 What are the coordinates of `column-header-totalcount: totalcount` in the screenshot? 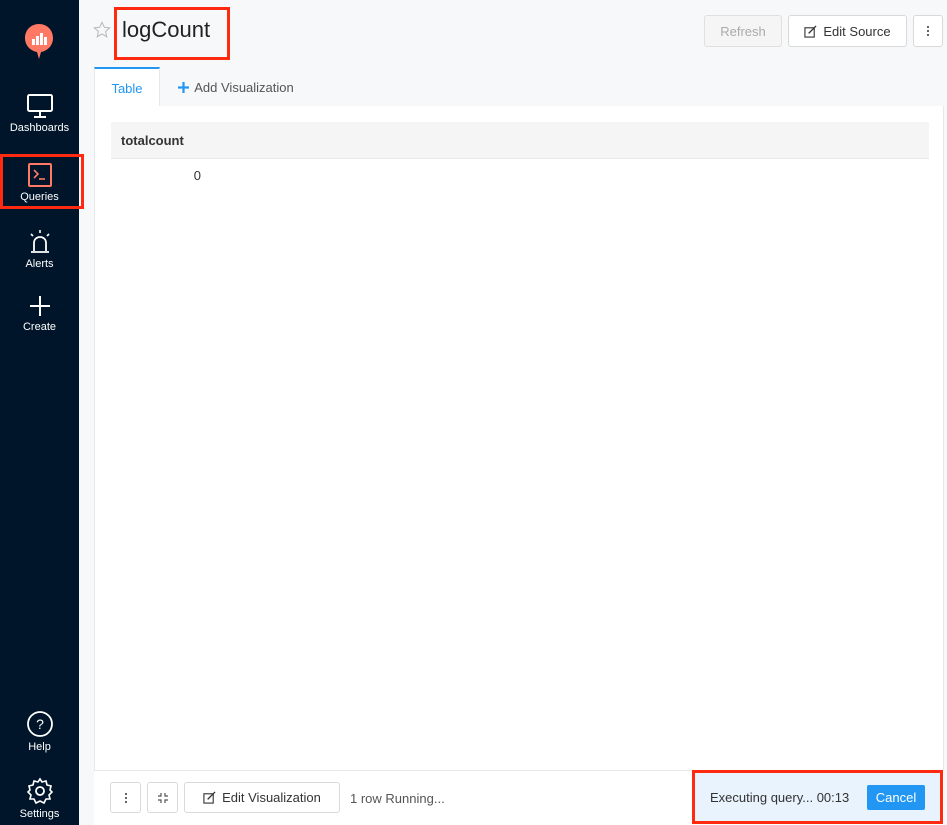 It's located at (152, 140).